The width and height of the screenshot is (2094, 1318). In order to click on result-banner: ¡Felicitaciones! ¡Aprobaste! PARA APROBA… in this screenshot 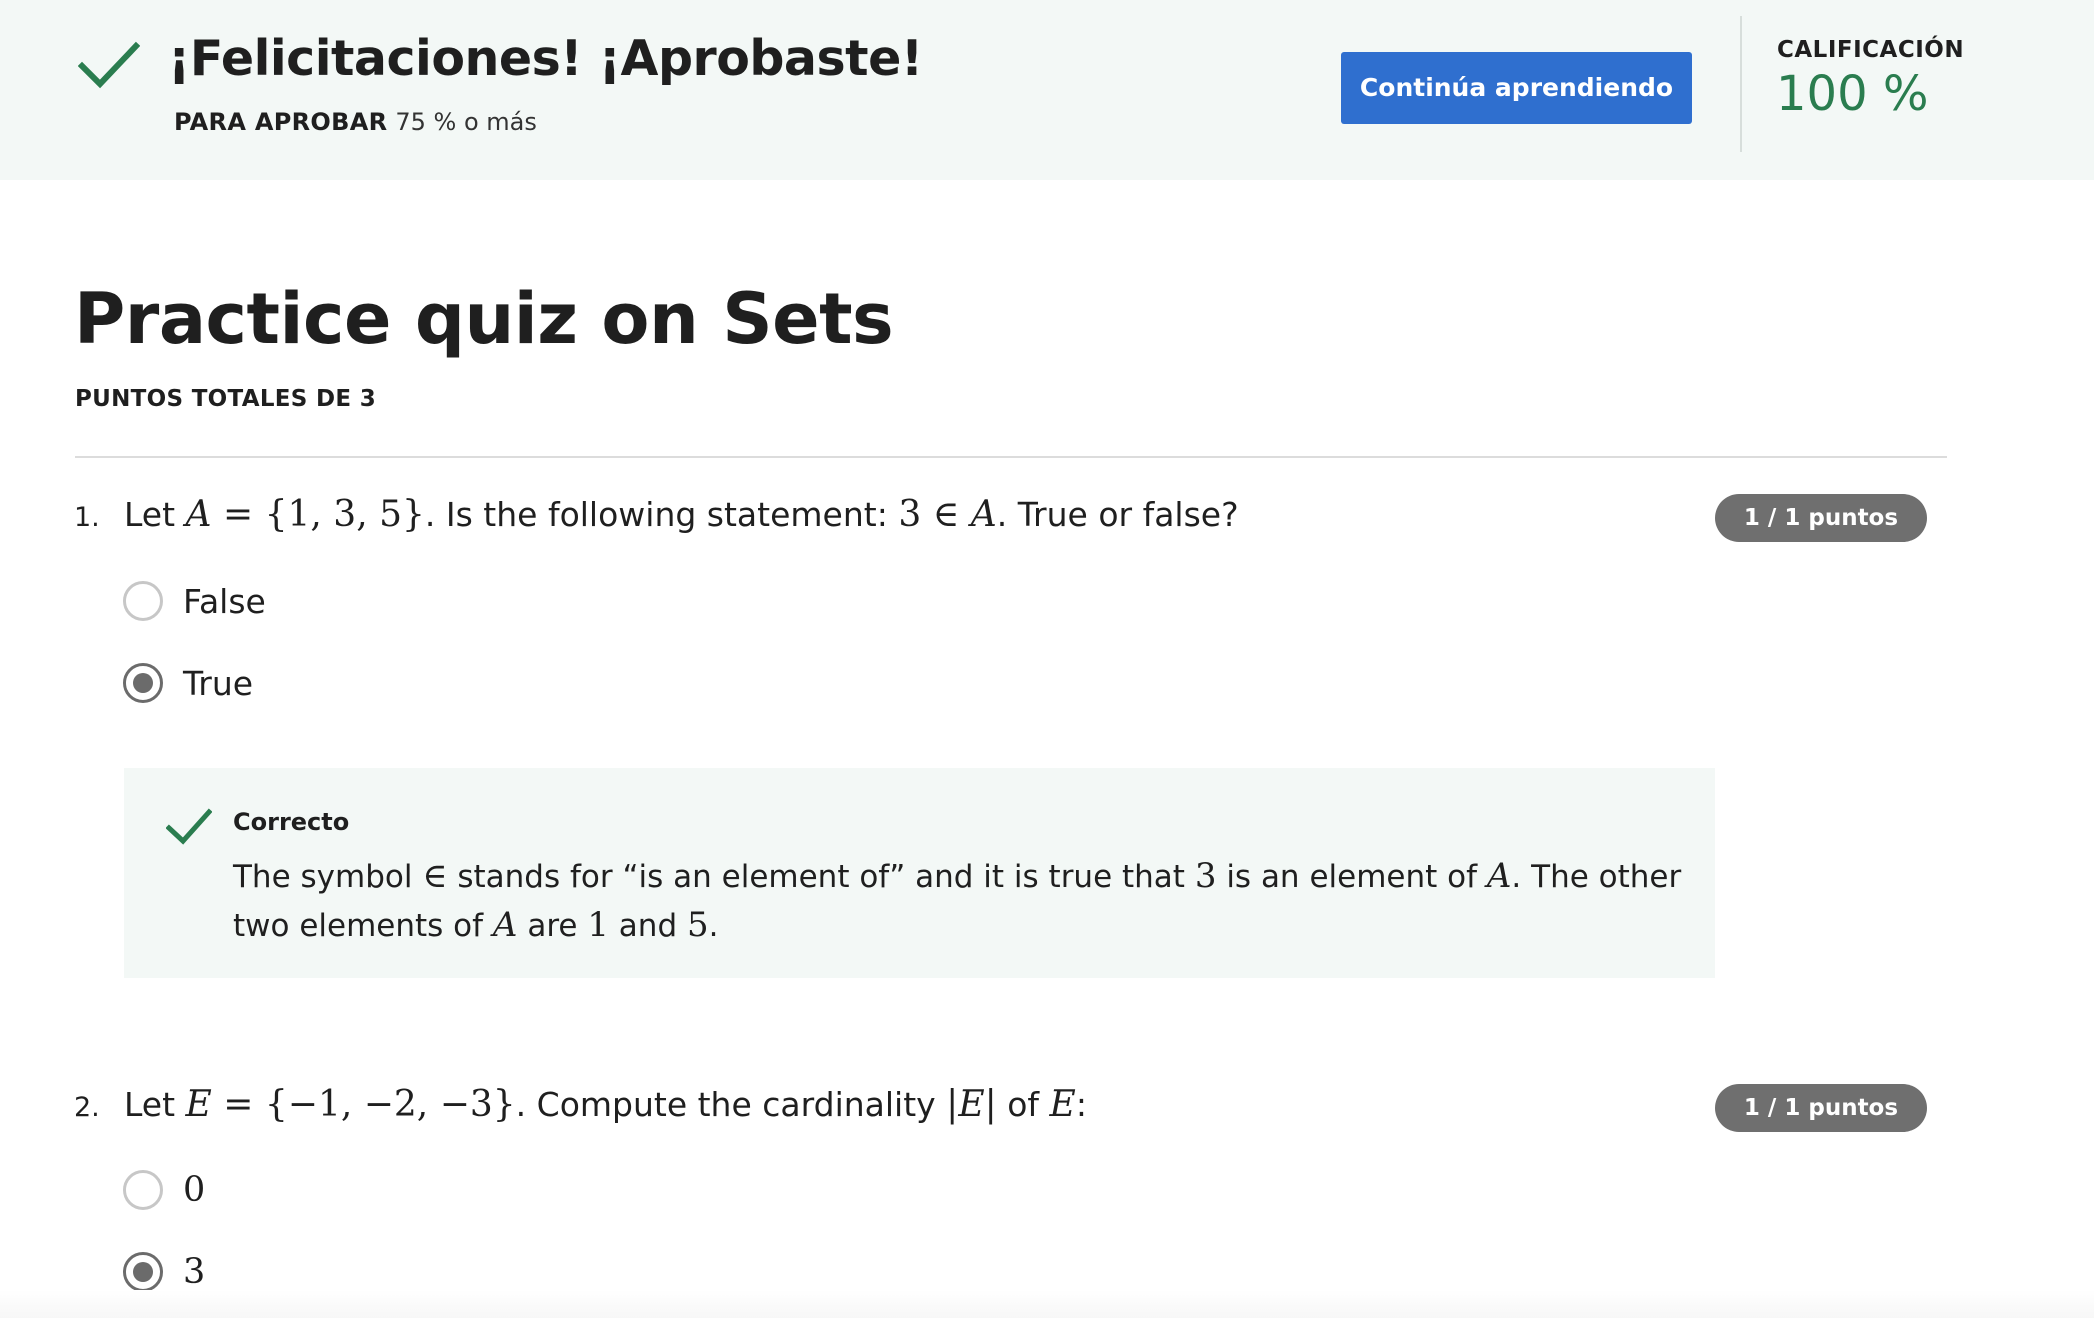, I will do `click(1047, 90)`.